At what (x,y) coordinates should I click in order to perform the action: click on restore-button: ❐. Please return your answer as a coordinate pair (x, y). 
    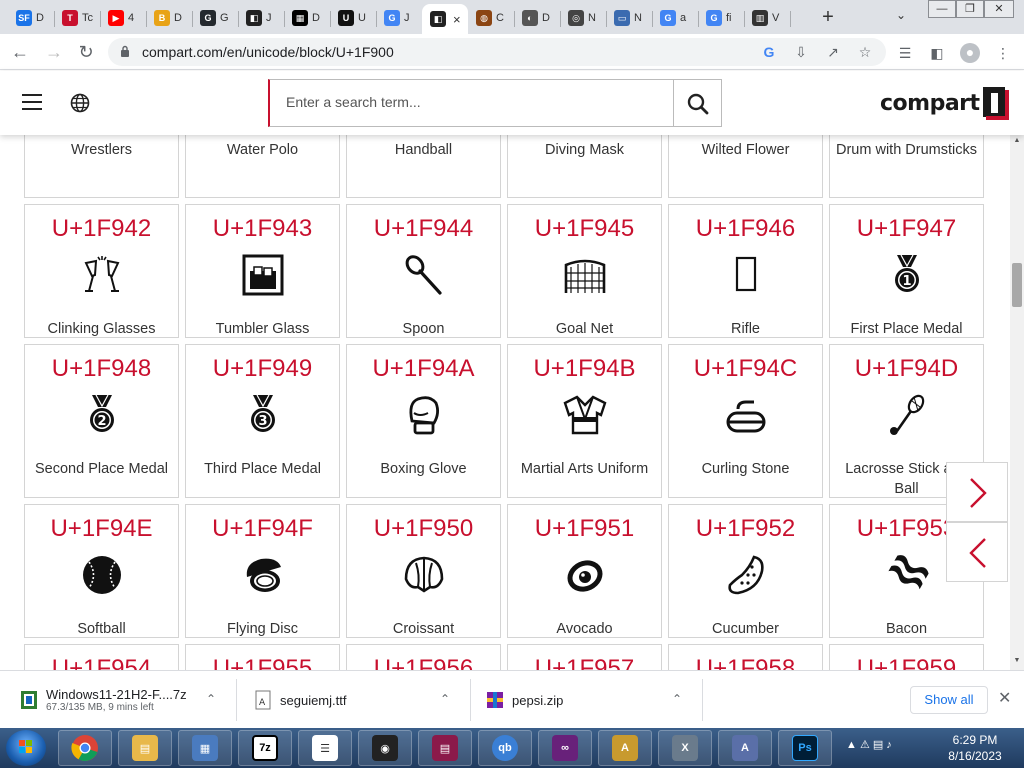
    Looking at the image, I should click on (970, 9).